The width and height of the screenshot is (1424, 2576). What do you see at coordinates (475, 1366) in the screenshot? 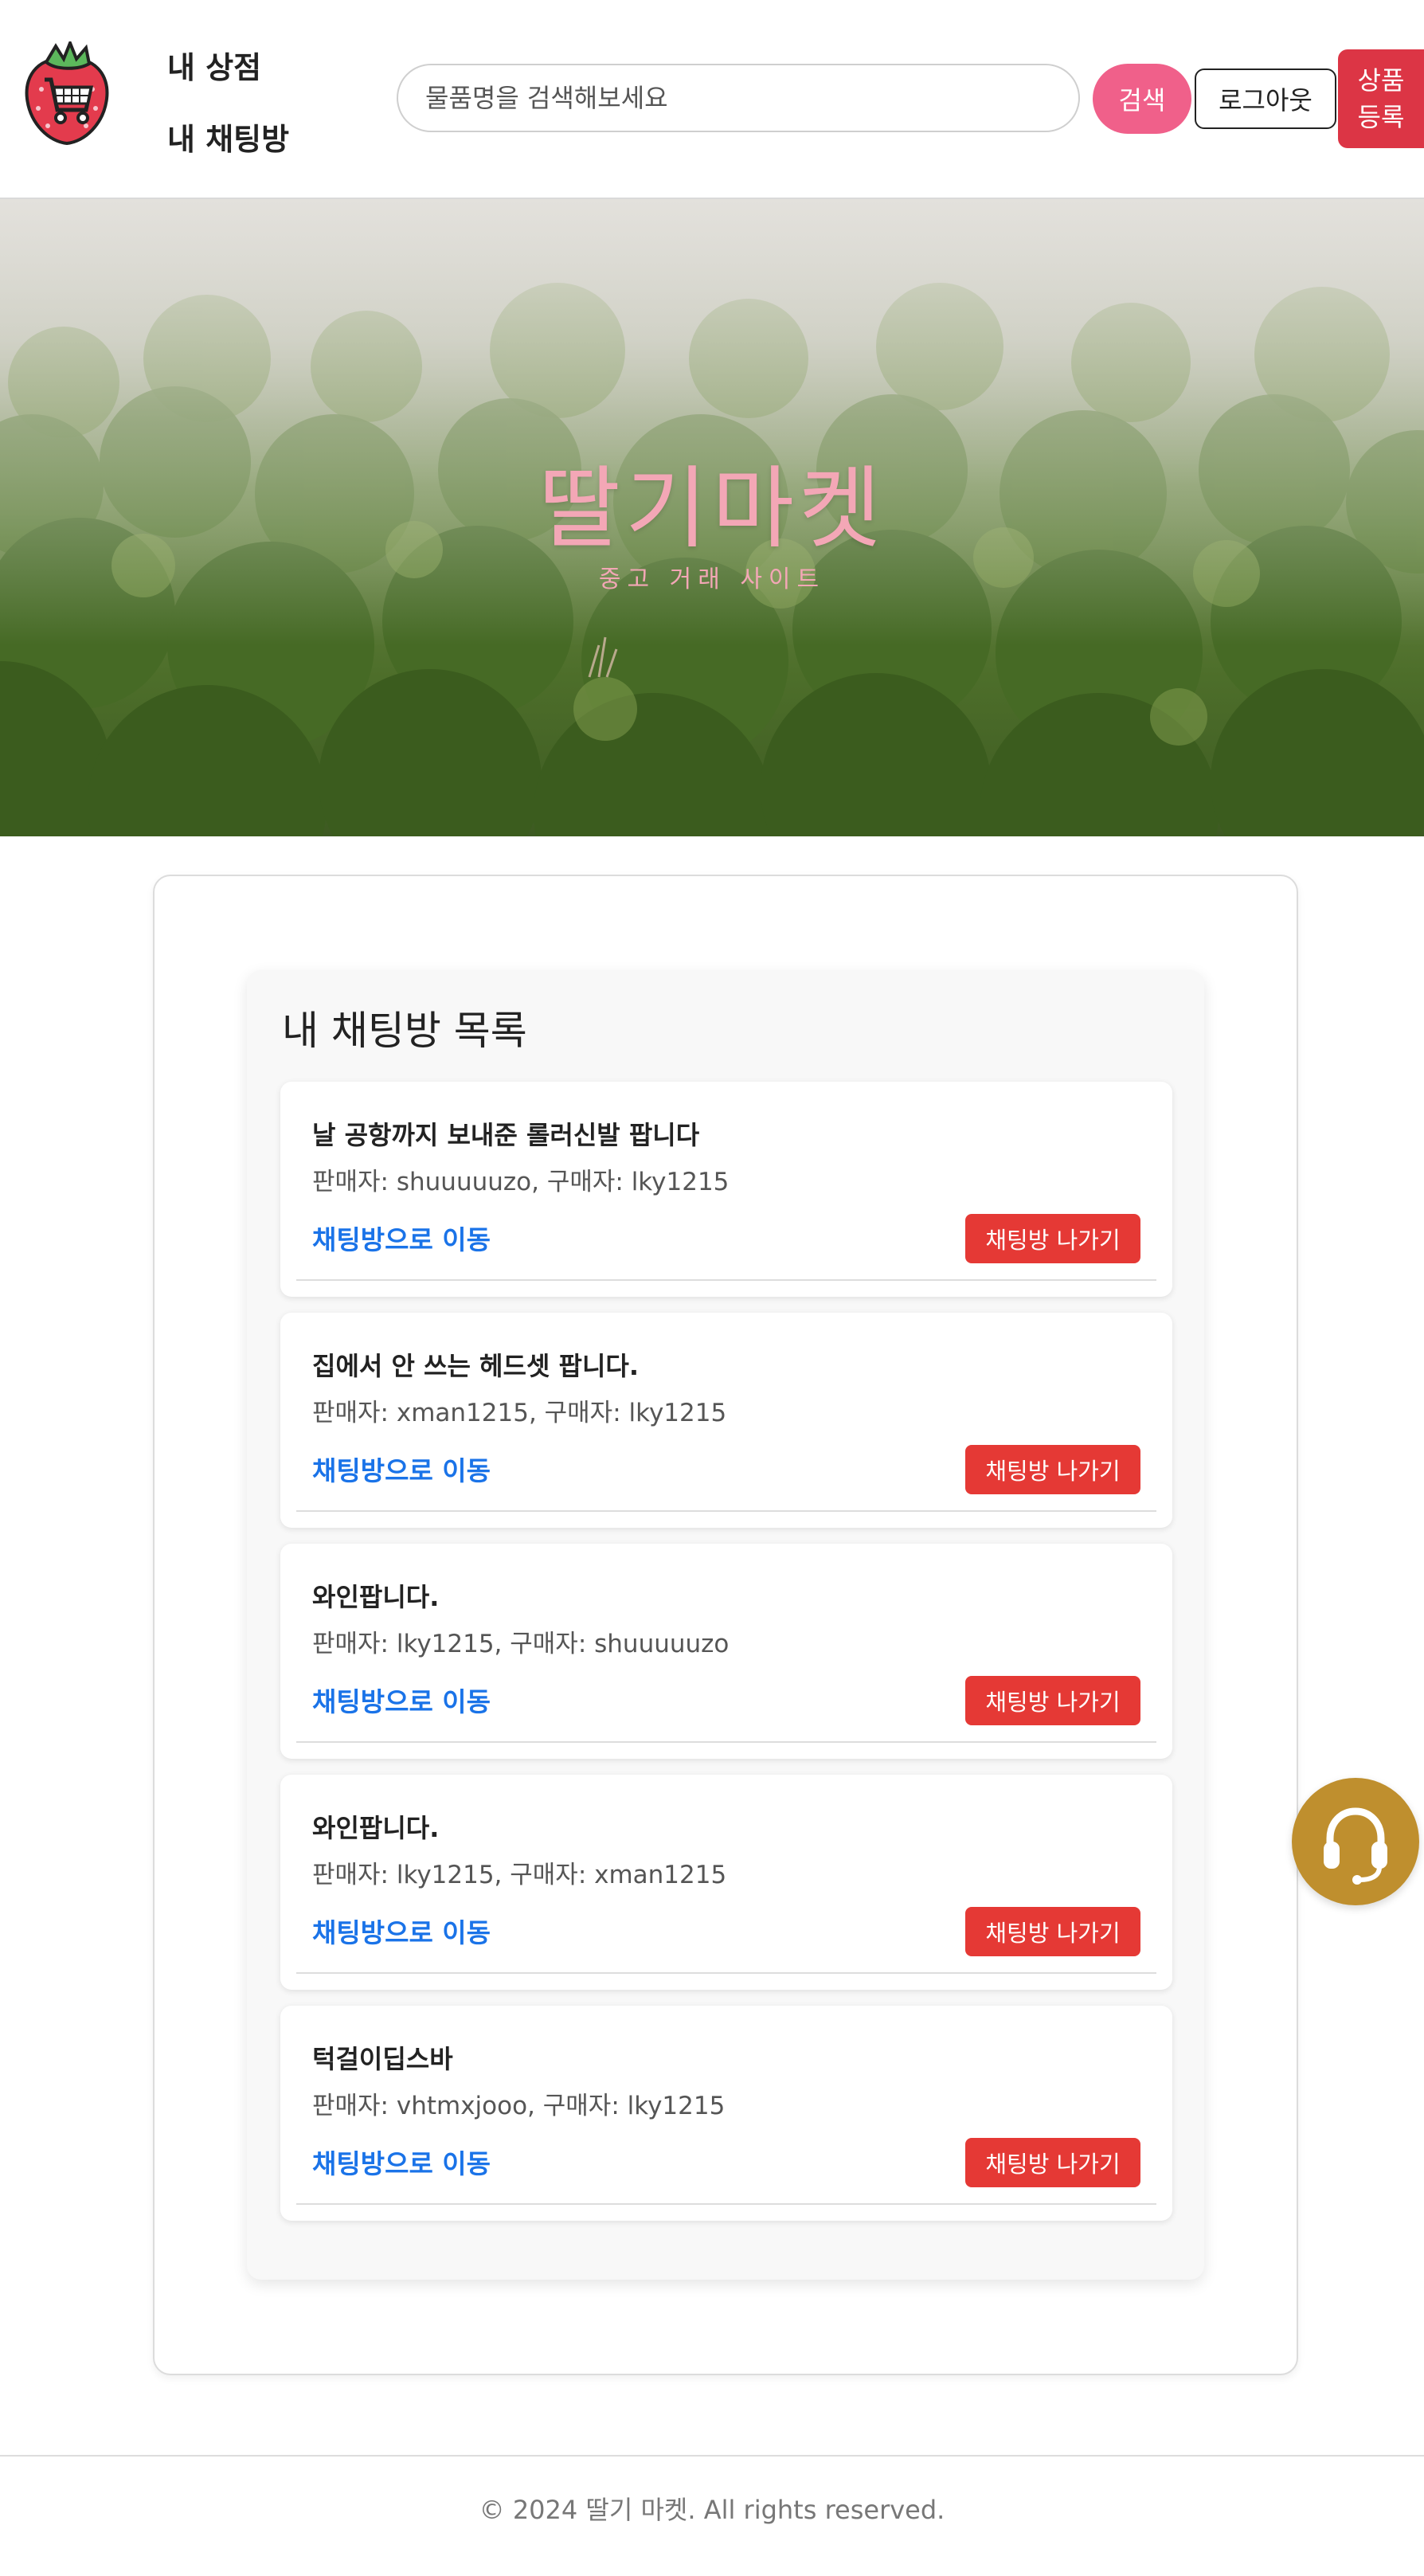
I see `chatroom-title: 집에서 안 쓰는 헤드셋 팝니다.` at bounding box center [475, 1366].